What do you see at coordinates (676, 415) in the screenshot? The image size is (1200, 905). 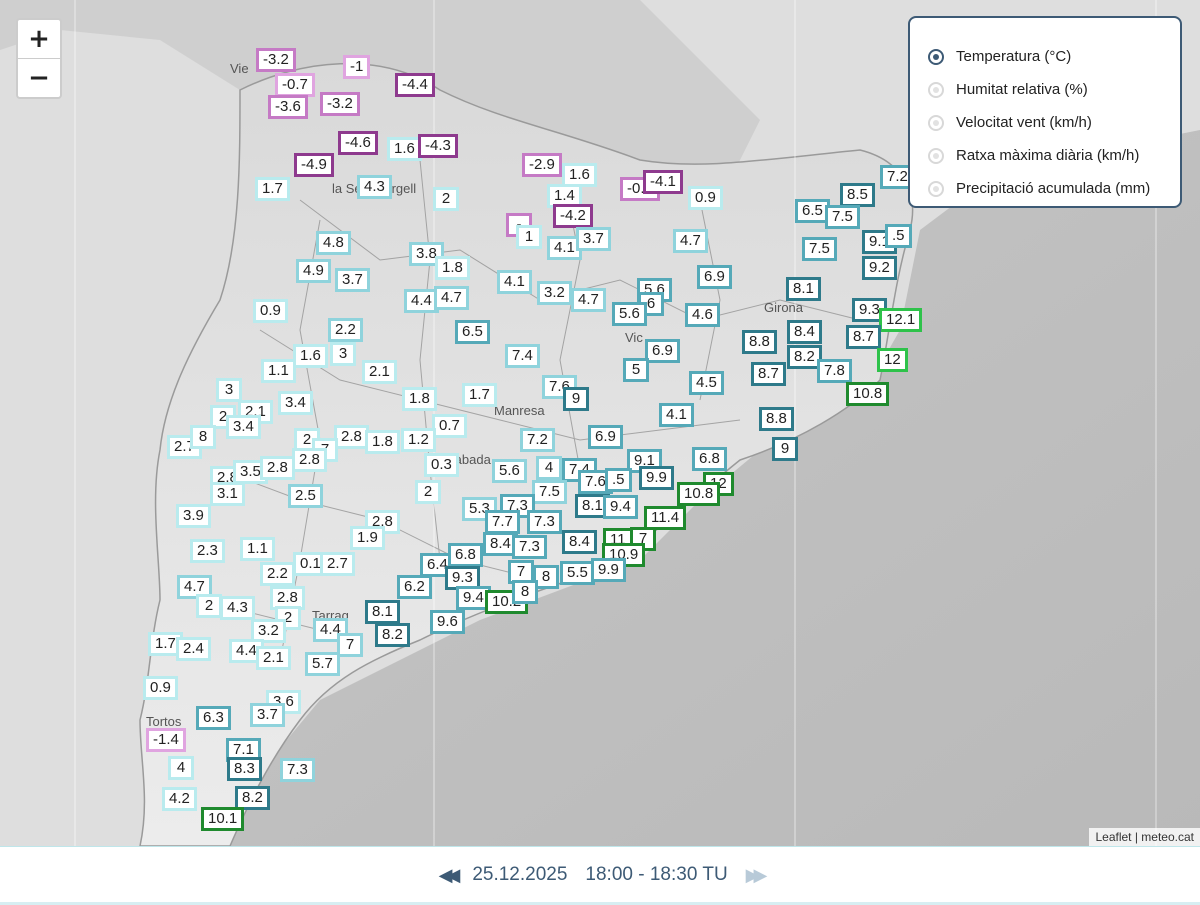 I see `station-temperature-marker: 4.1` at bounding box center [676, 415].